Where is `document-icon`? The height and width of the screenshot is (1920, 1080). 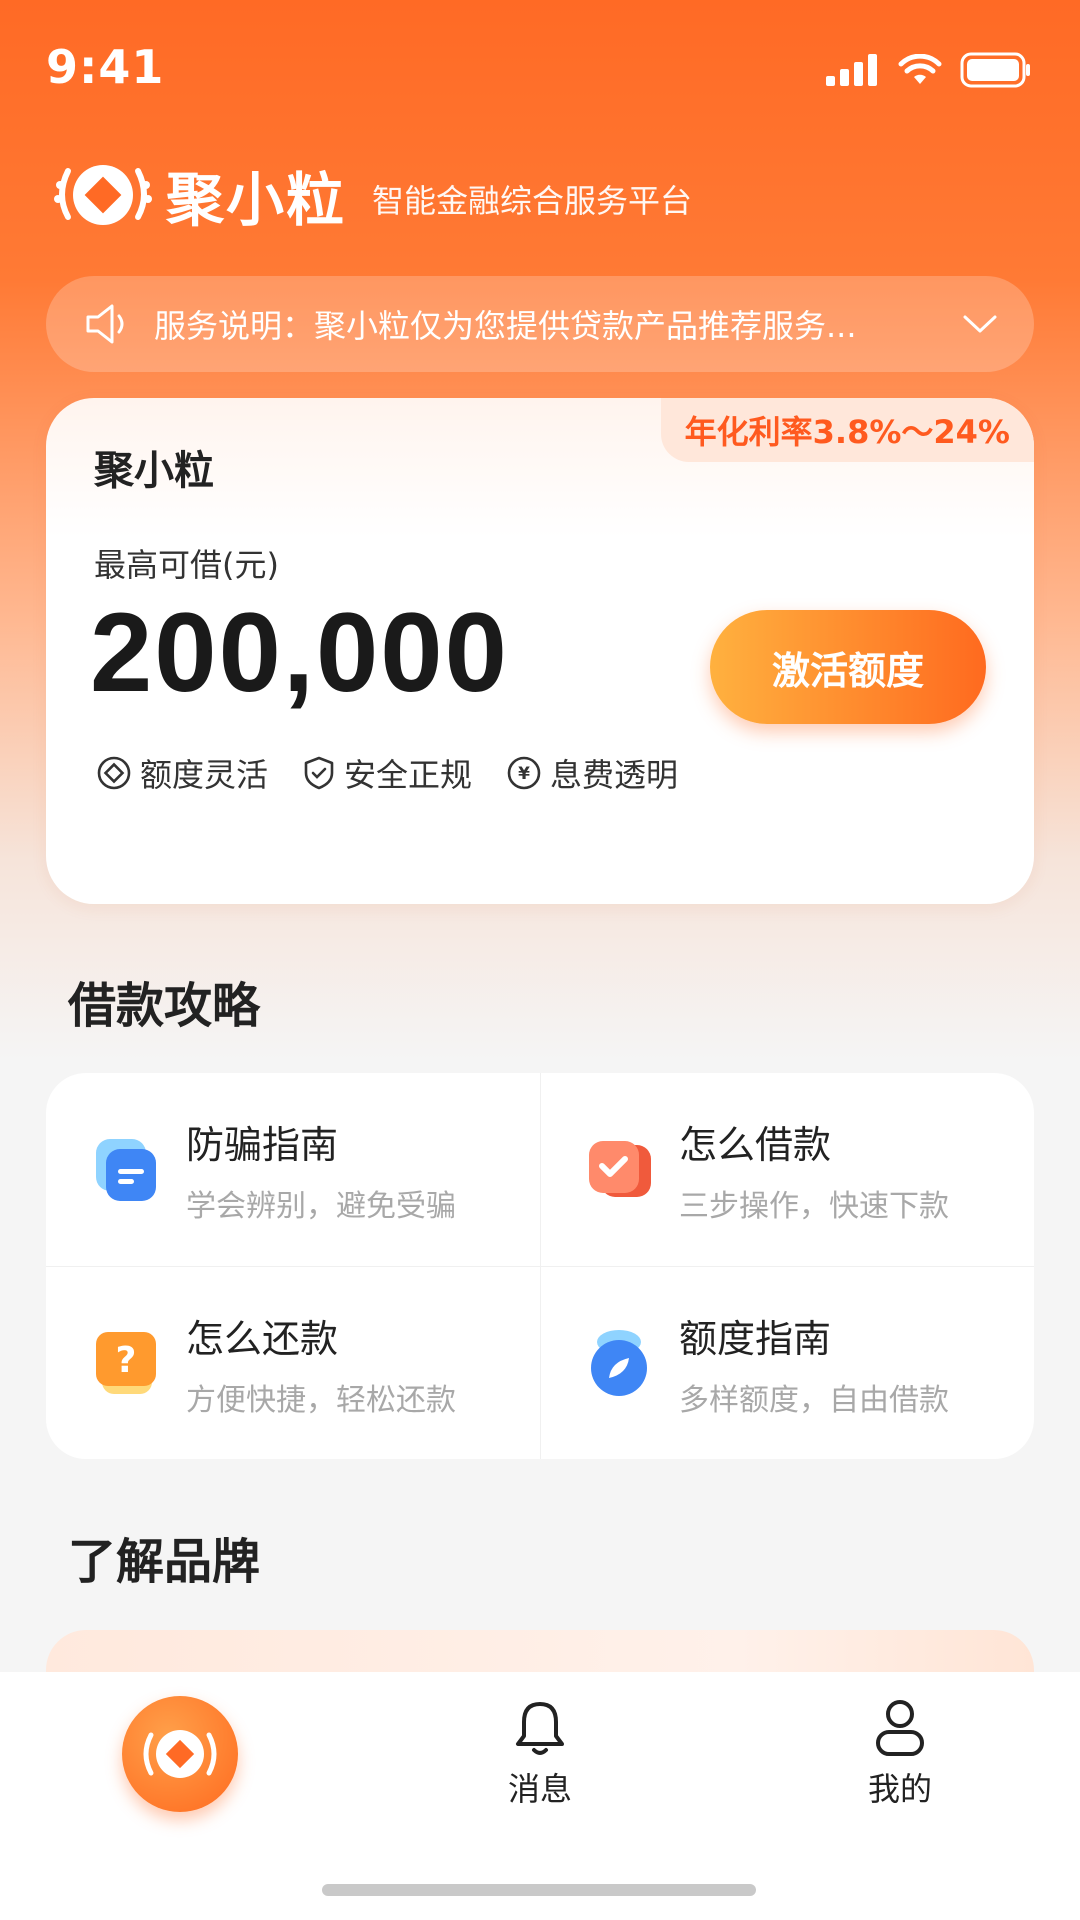 document-icon is located at coordinates (126, 1169).